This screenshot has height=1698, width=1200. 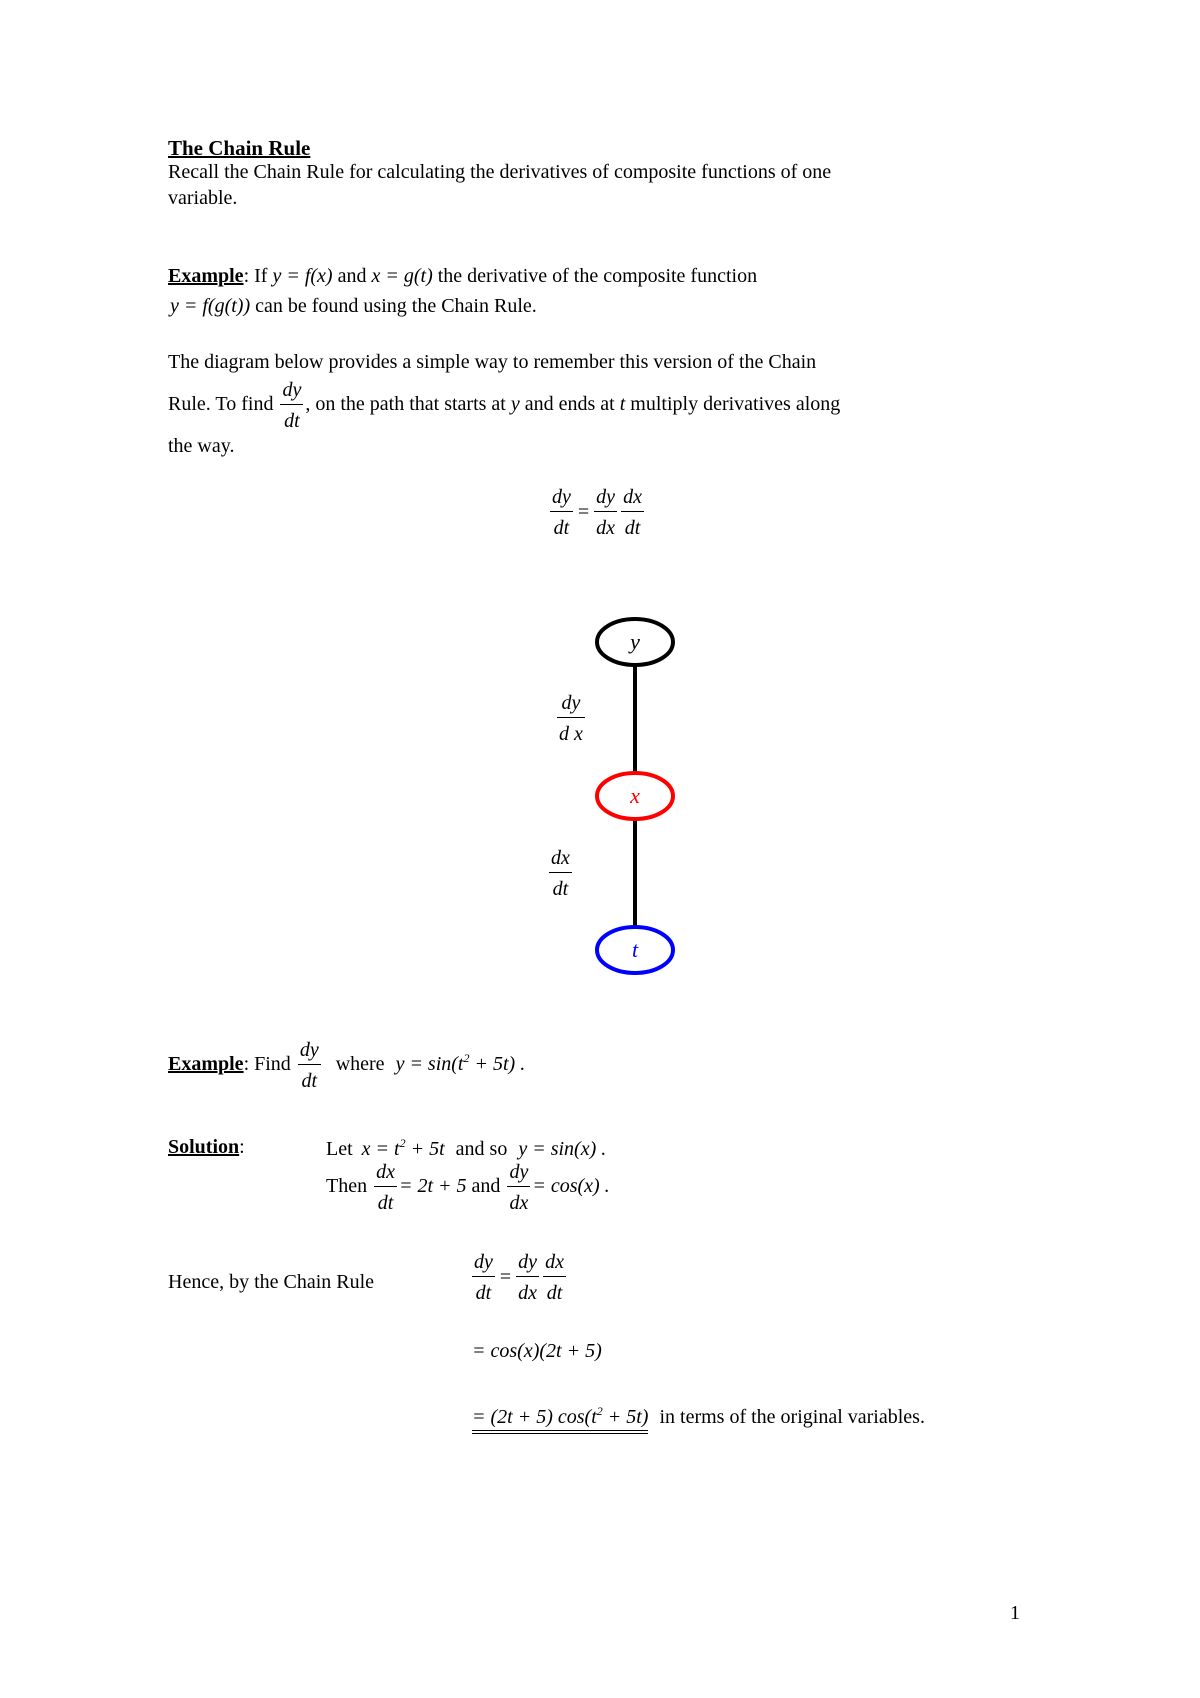 I want to click on chain-tree-diagram: y x t, so click(x=635, y=796).